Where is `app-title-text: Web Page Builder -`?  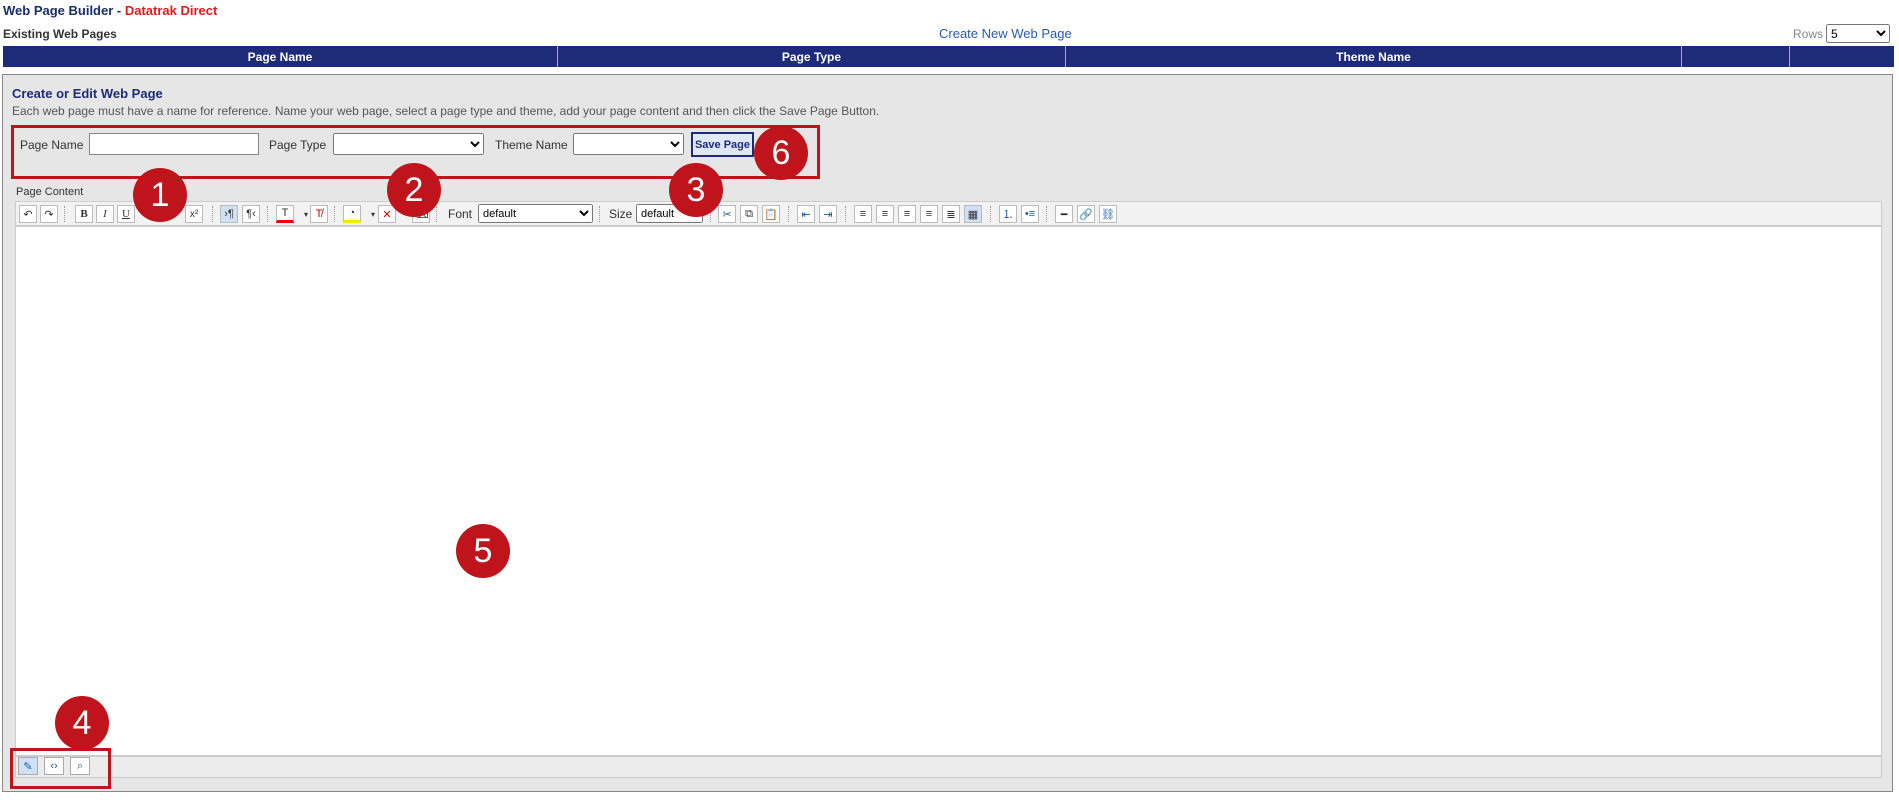
app-title-text: Web Page Builder - is located at coordinates (64, 10).